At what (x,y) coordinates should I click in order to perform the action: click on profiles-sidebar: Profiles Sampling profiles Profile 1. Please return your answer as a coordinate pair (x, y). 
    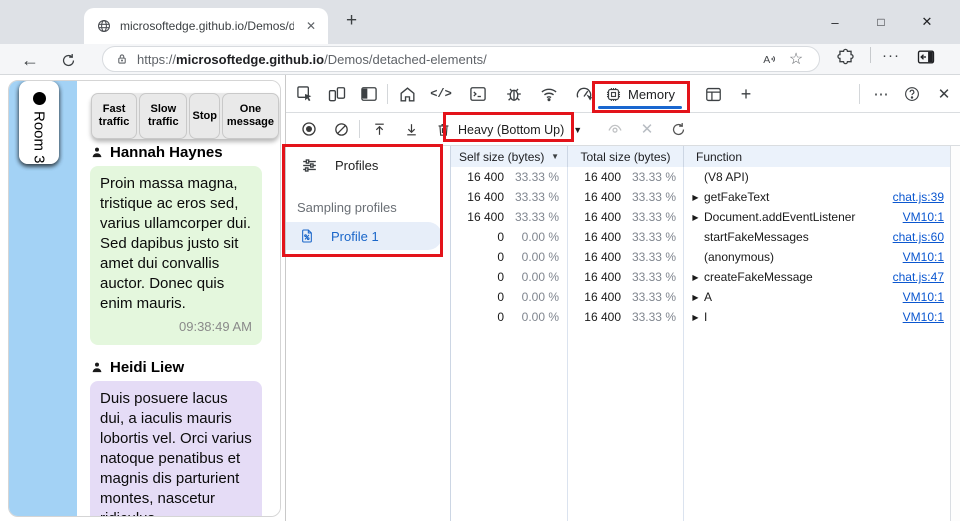
    Looking at the image, I should click on (368, 333).